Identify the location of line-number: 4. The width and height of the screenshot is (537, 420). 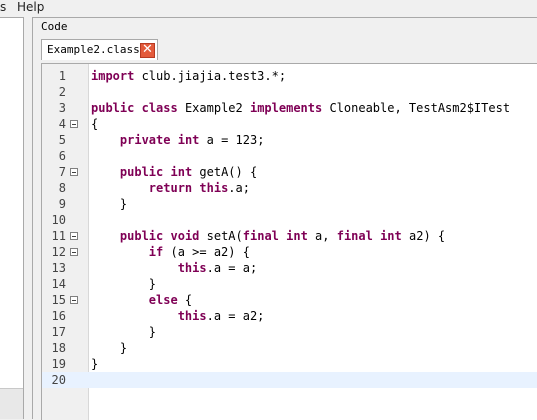
(62, 124).